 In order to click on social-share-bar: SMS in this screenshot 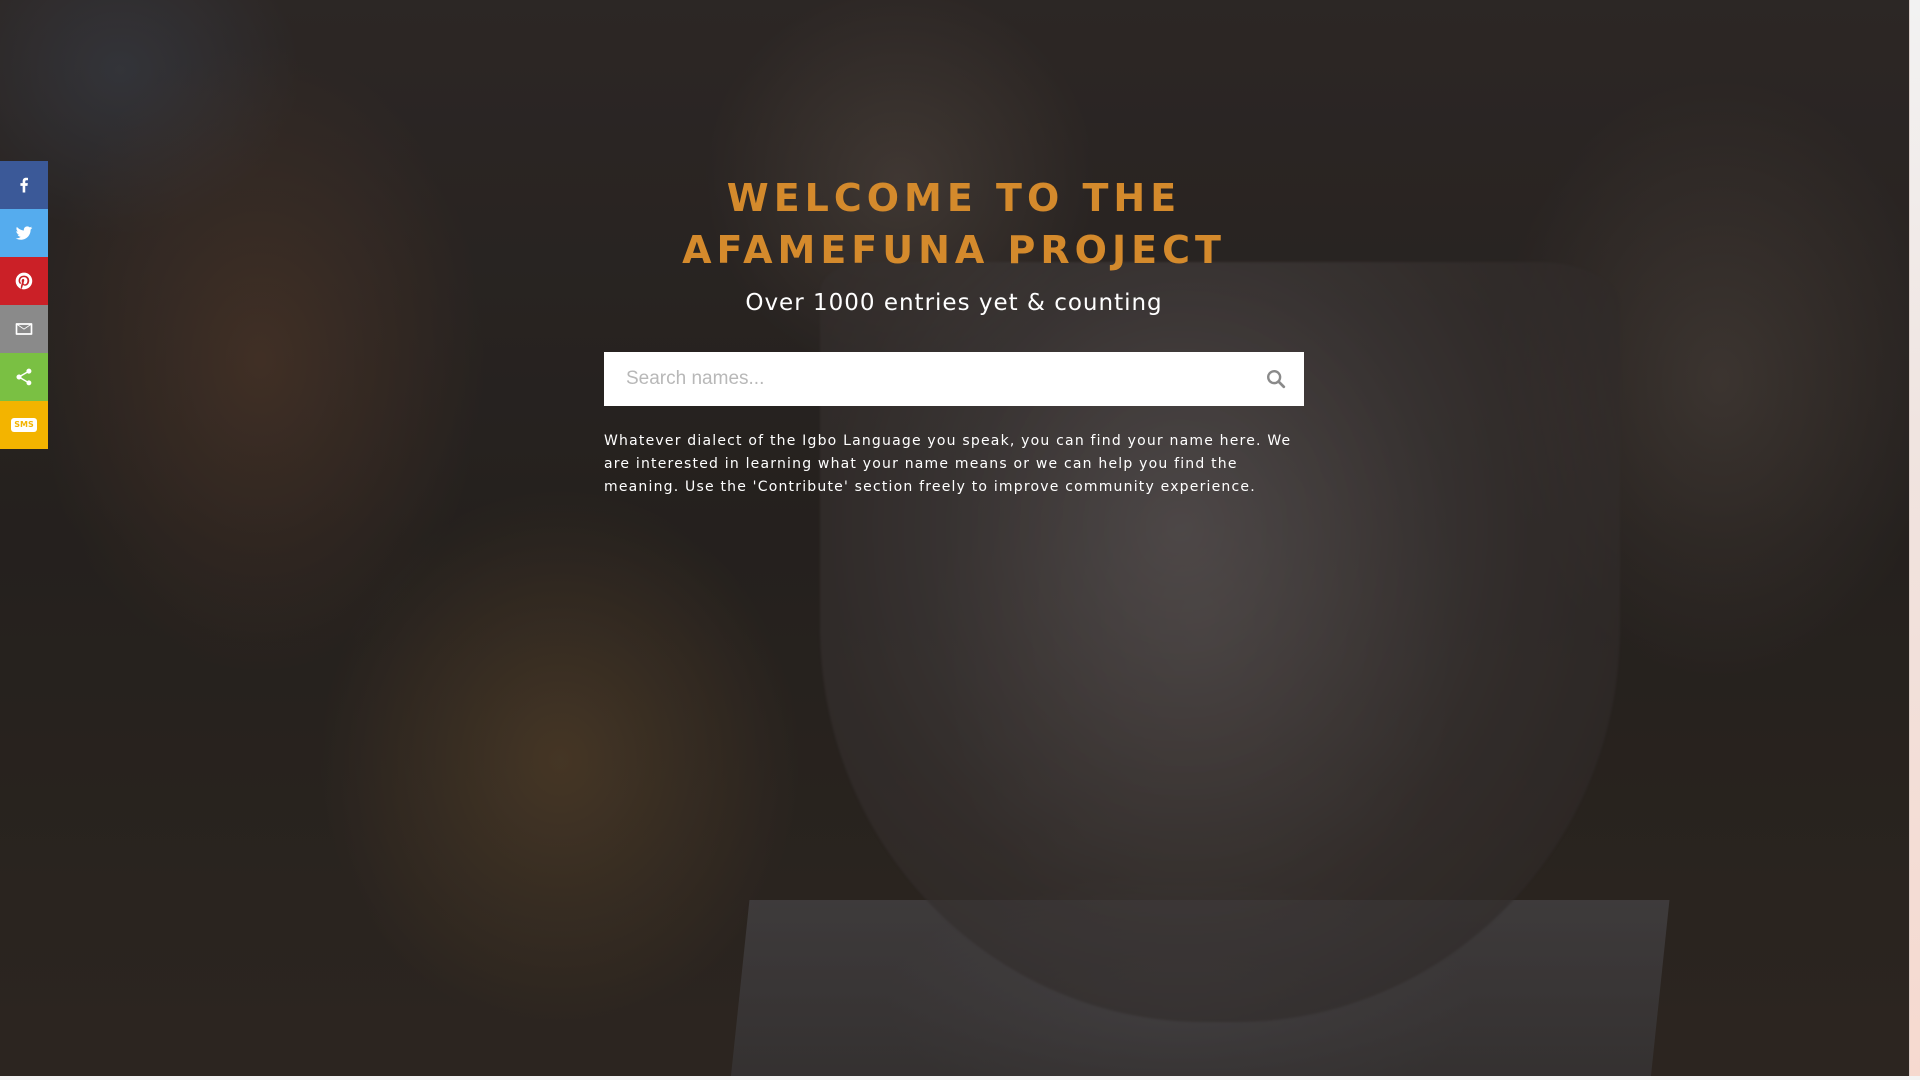, I will do `click(24, 305)`.